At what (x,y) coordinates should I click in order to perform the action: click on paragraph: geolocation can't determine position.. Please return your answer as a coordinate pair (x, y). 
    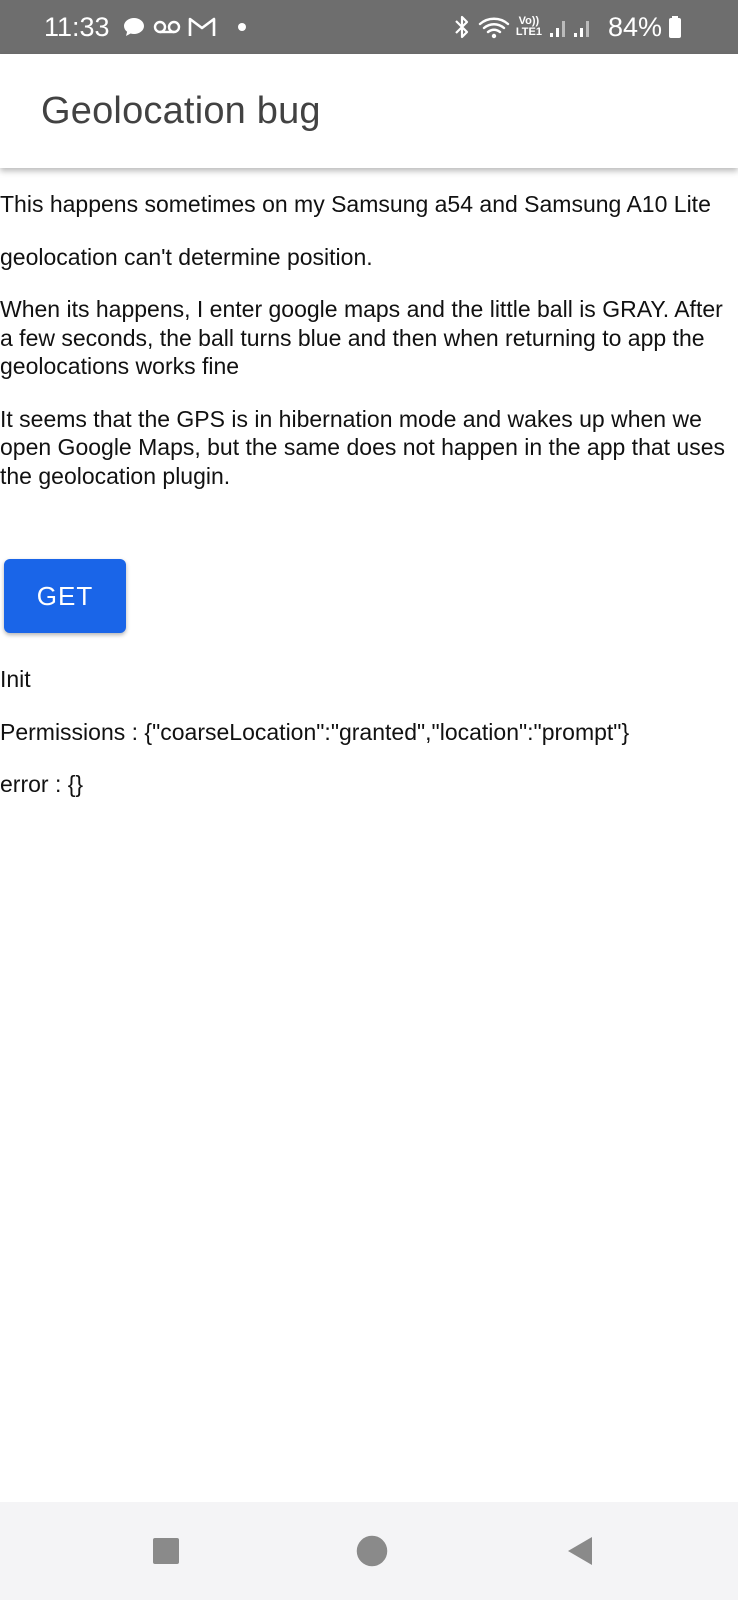
    Looking at the image, I should click on (186, 256).